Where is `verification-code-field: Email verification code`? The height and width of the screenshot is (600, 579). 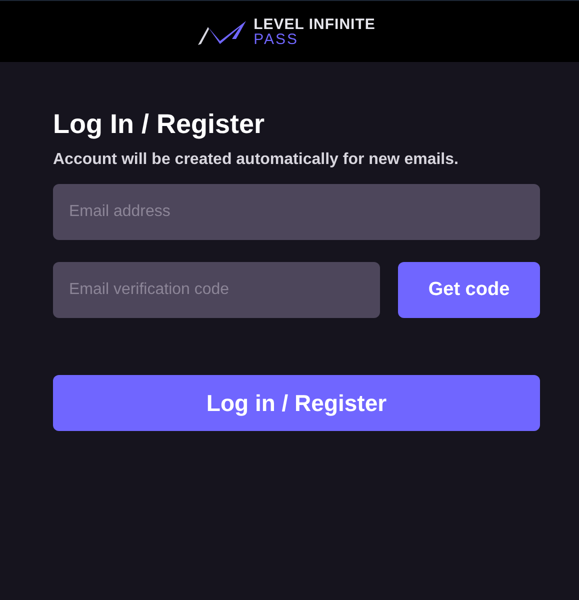
verification-code-field: Email verification code is located at coordinates (216, 290).